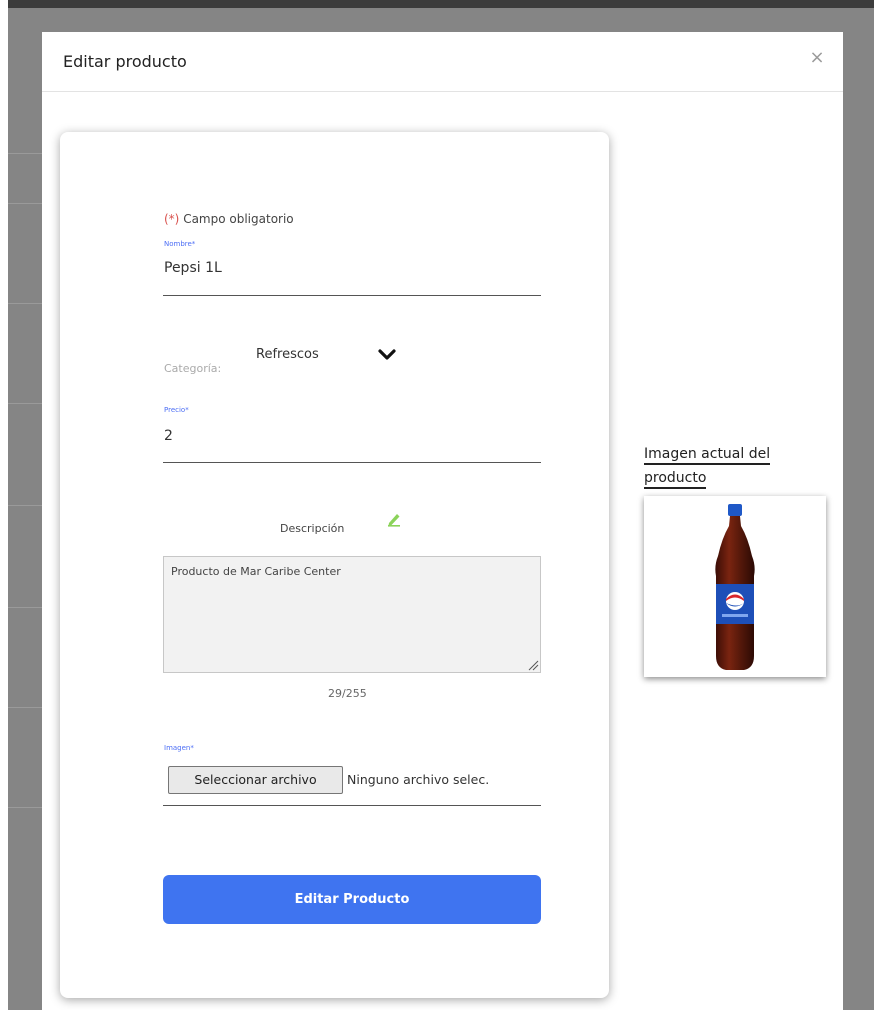 The image size is (874, 1010). I want to click on close-icon: ×, so click(817, 57).